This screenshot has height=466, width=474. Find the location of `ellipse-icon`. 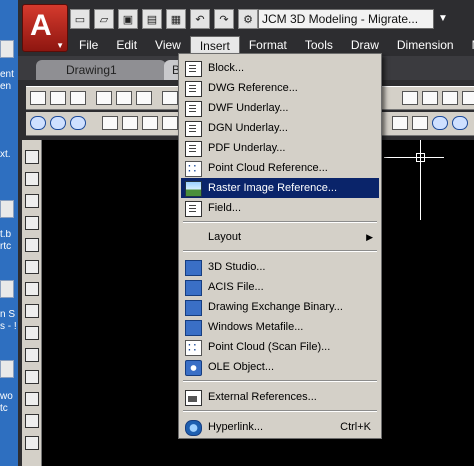

ellipse-icon is located at coordinates (32, 355).